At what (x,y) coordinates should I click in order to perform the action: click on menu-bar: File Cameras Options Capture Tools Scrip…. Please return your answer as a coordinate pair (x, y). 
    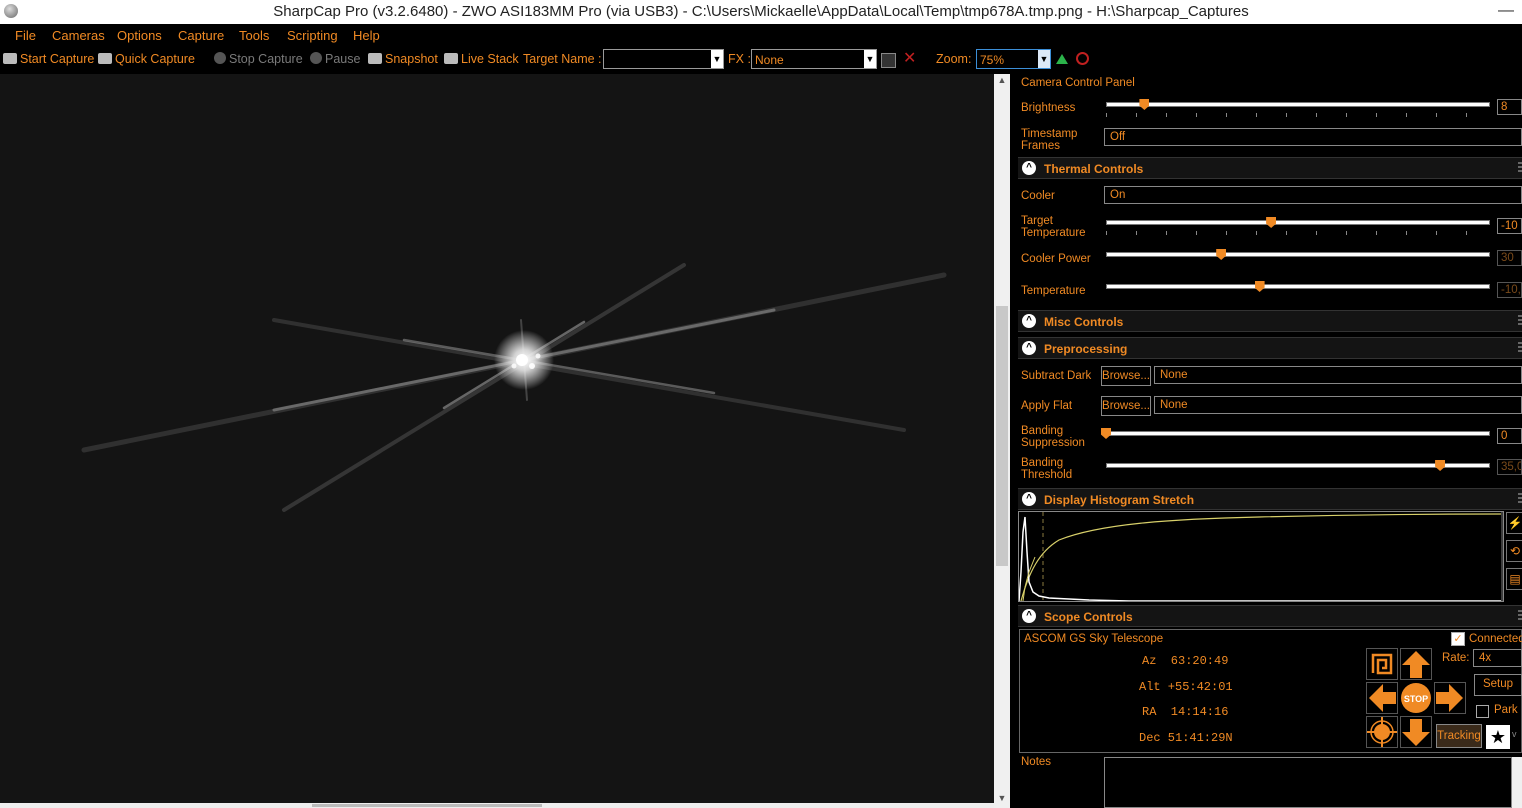
    Looking at the image, I should click on (761, 35).